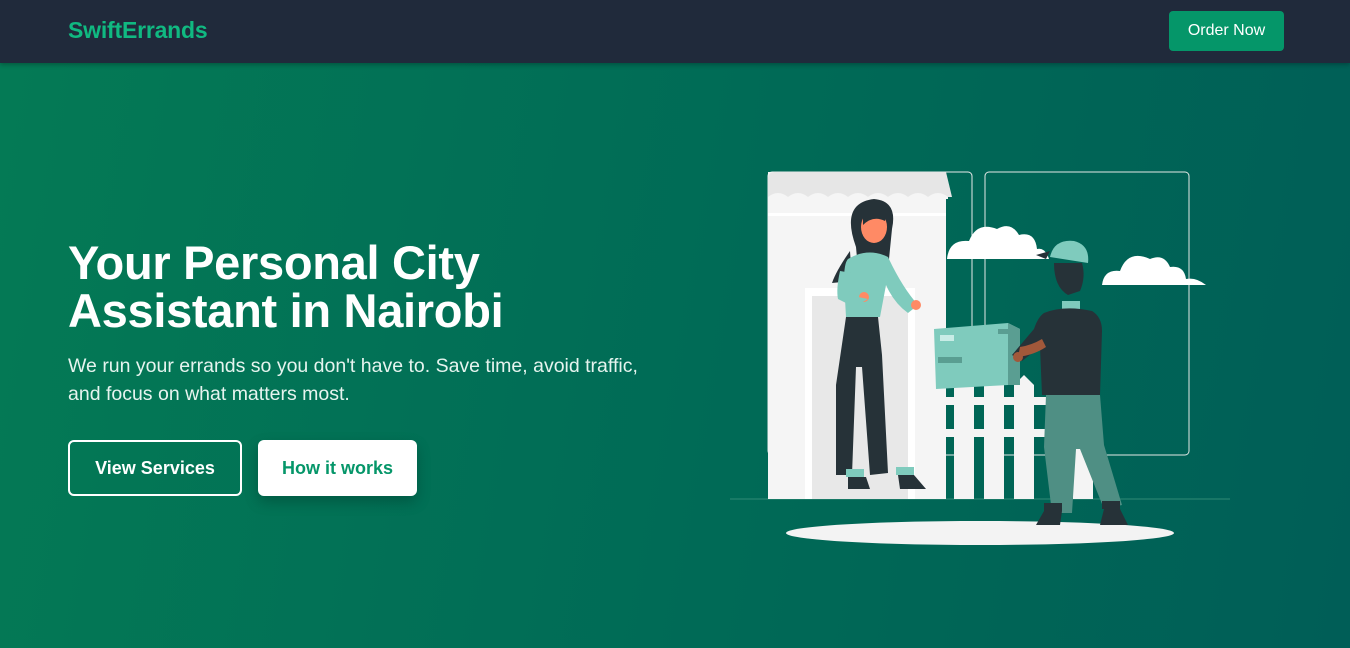 The width and height of the screenshot is (1350, 648). What do you see at coordinates (286, 286) in the screenshot?
I see `hero-title: Your Personal City Assistant in Nairobi` at bounding box center [286, 286].